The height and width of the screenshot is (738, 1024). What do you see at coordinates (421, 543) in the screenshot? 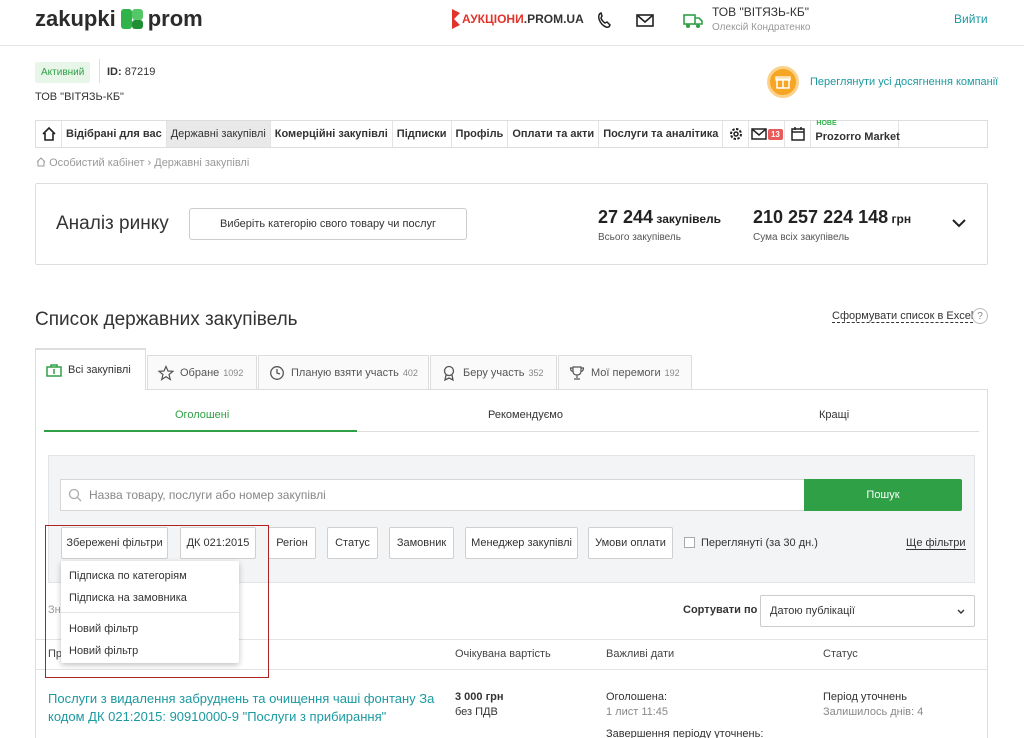
I see `customer-filter-button: Замовник` at bounding box center [421, 543].